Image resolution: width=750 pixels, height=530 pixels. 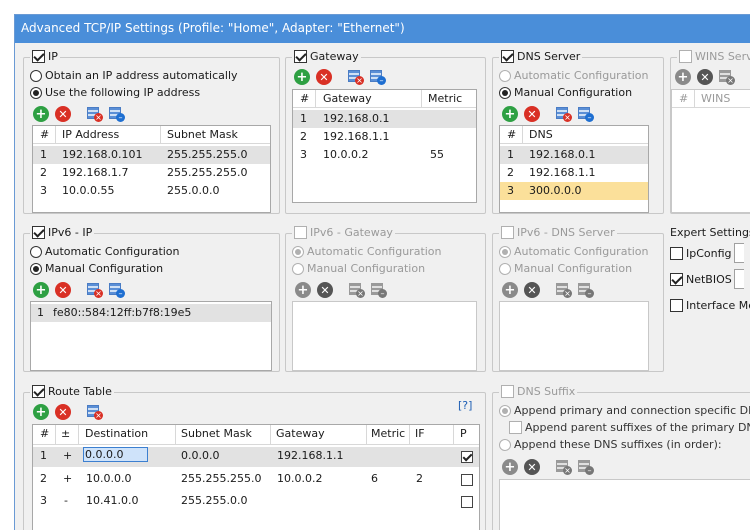 I want to click on dns-manual-radio: Manual Configuration, so click(x=565, y=92).